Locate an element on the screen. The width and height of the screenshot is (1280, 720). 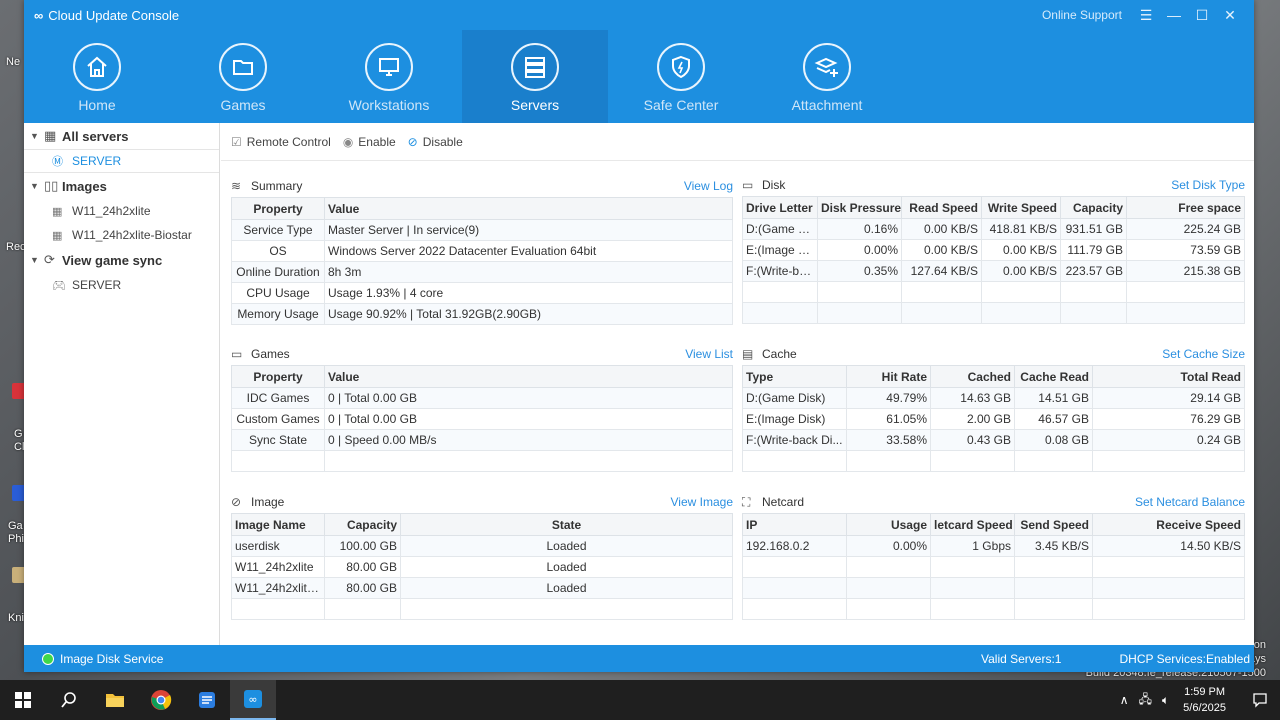
search-button is located at coordinates (69, 700).